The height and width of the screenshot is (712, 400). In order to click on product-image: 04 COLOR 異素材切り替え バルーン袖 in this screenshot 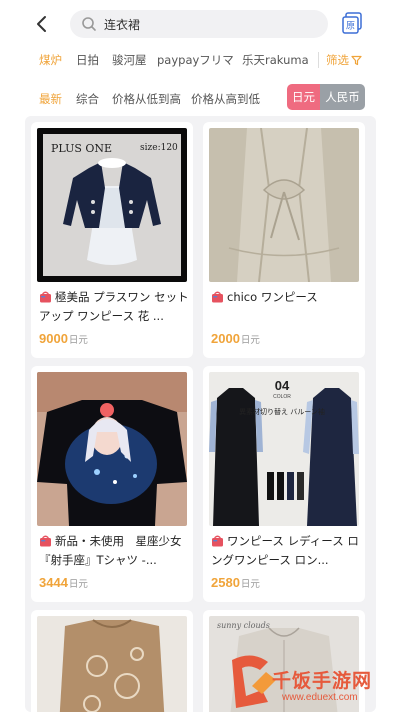, I will do `click(284, 449)`.